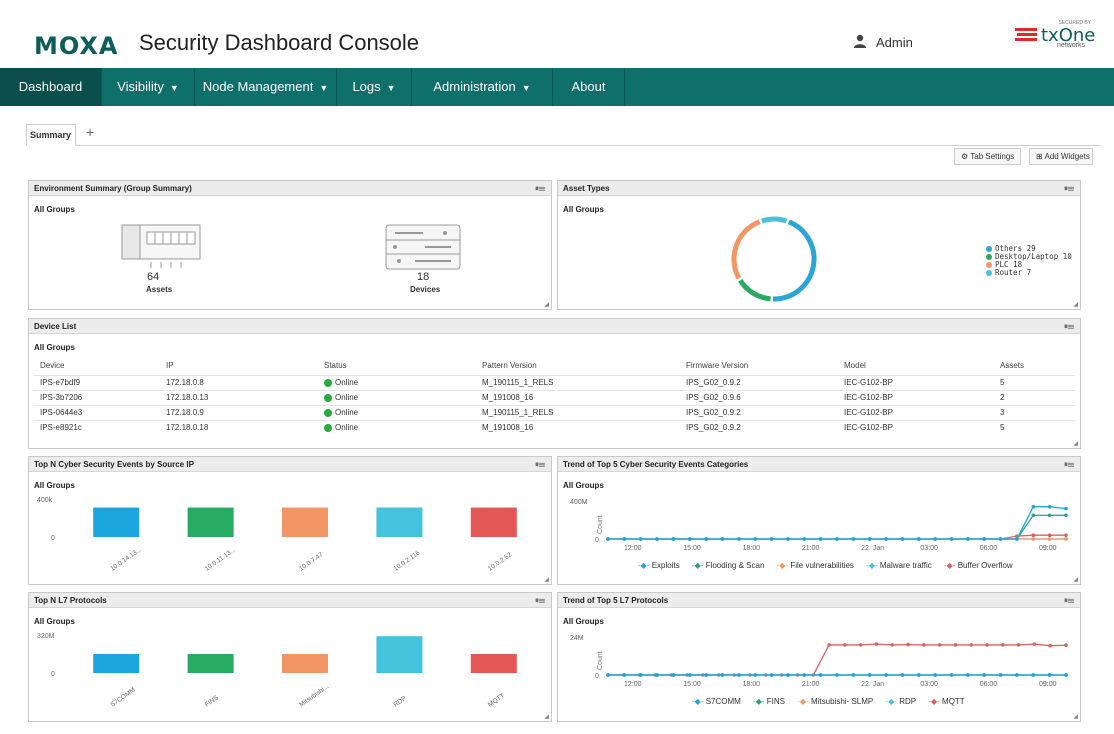  What do you see at coordinates (122, 698) in the screenshot?
I see `x-tick-label: S7COMM` at bounding box center [122, 698].